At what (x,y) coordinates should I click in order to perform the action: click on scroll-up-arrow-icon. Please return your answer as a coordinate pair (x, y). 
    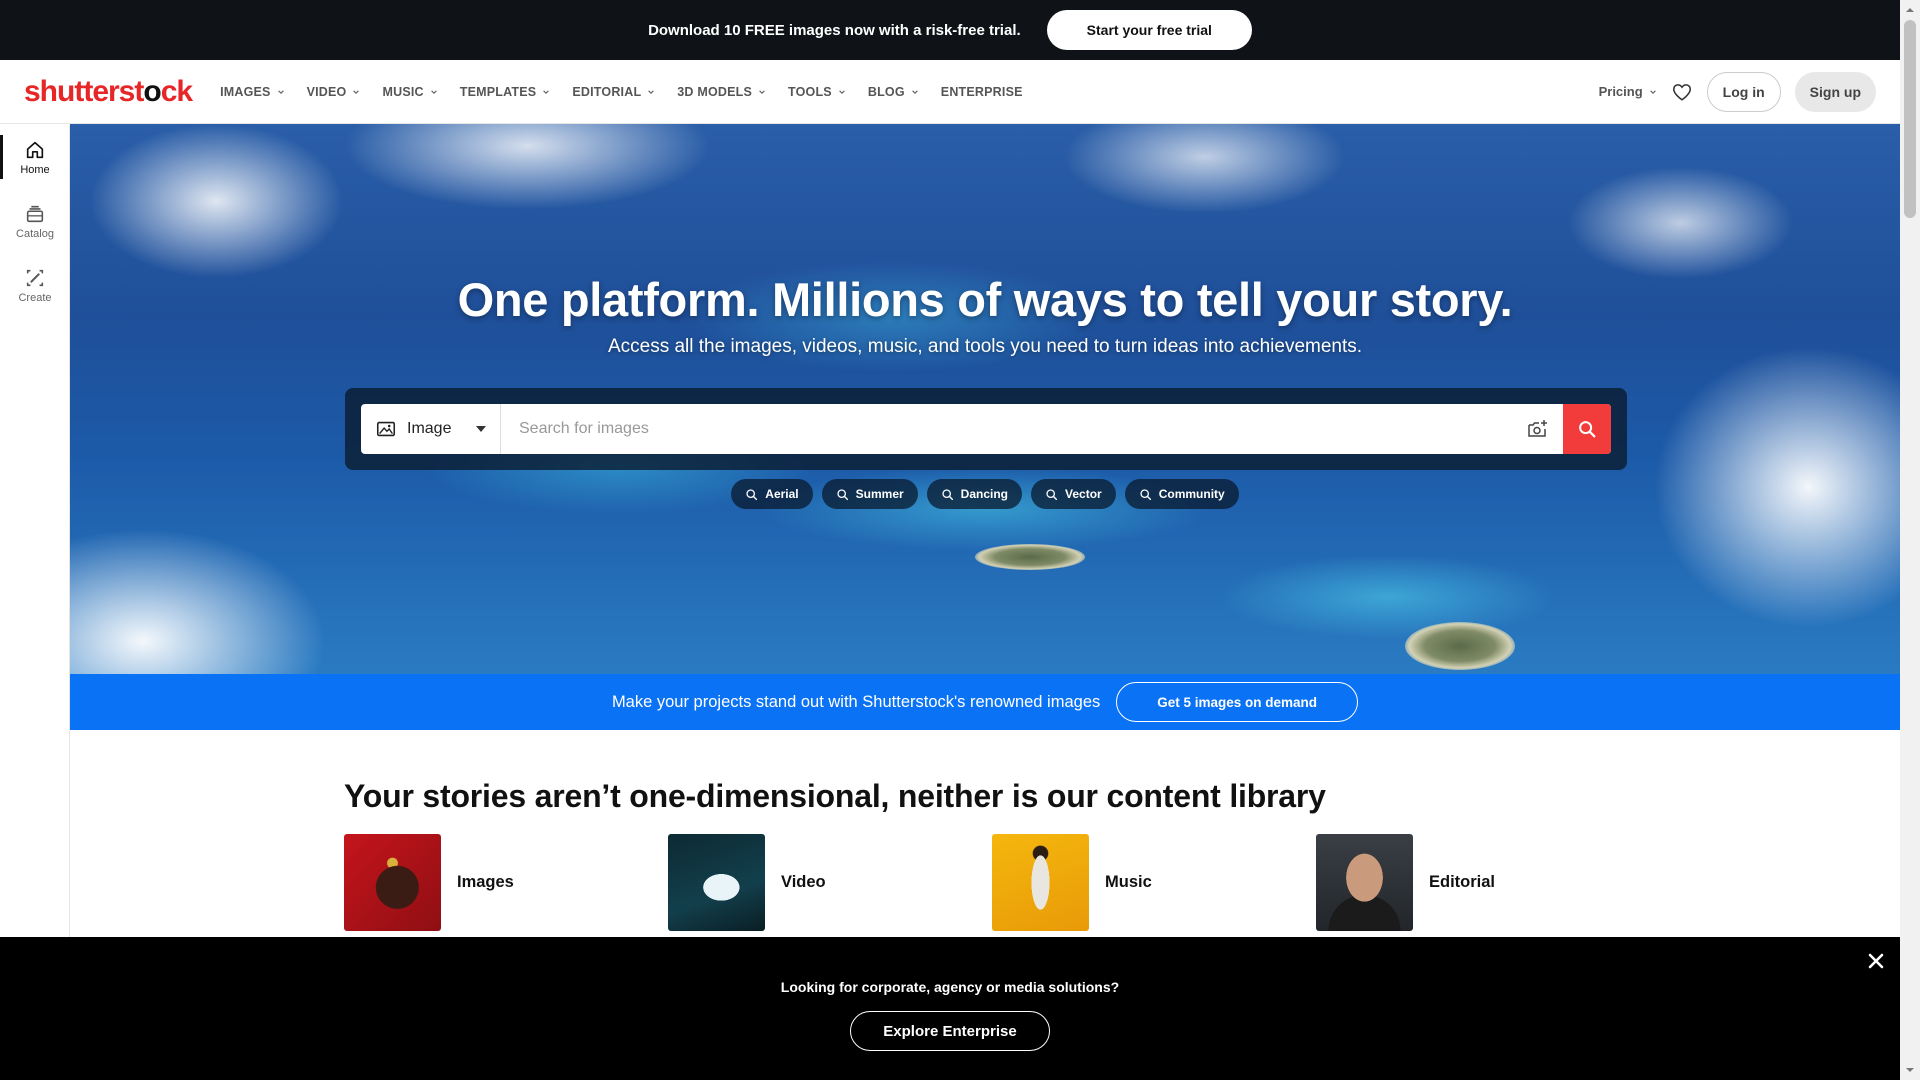
    Looking at the image, I should click on (1910, 10).